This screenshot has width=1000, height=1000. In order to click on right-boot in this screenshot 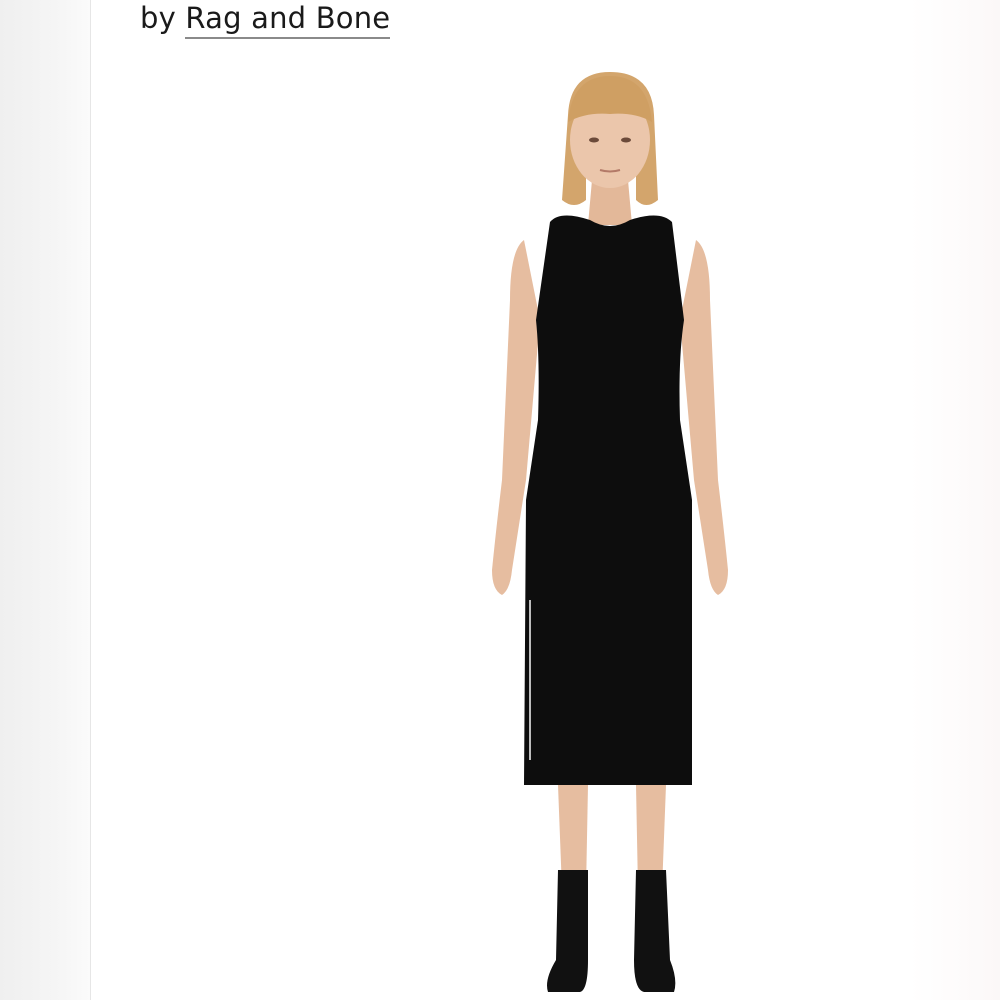, I will do `click(655, 931)`.